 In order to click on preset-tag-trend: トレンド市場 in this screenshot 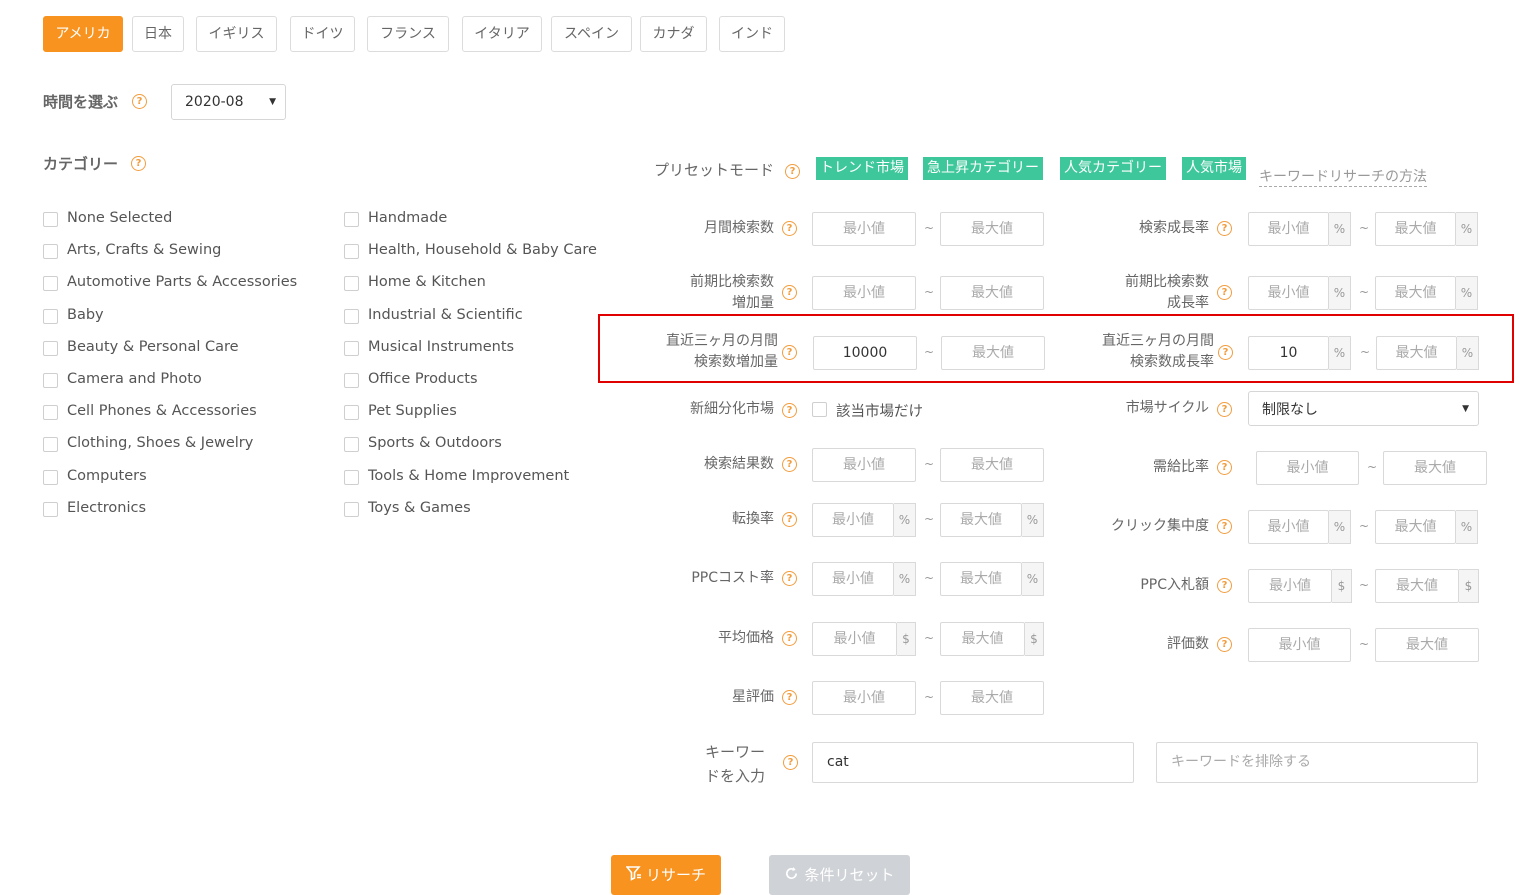, I will do `click(862, 168)`.